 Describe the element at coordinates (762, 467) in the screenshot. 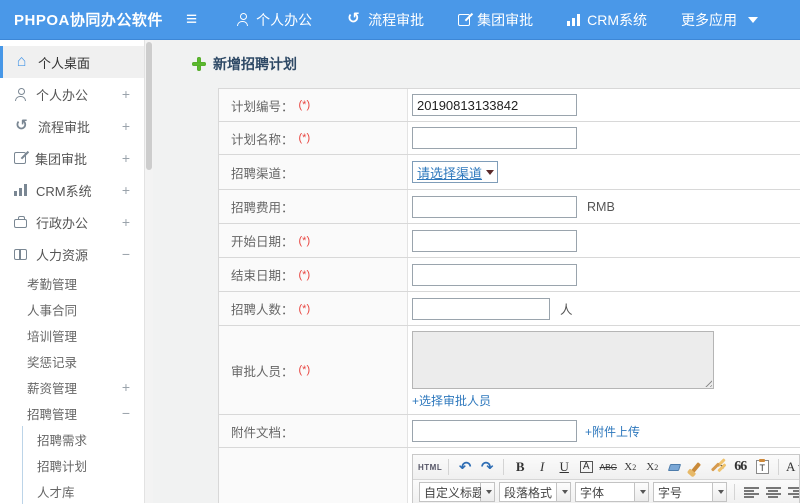

I see `paste-text-button: T` at that location.